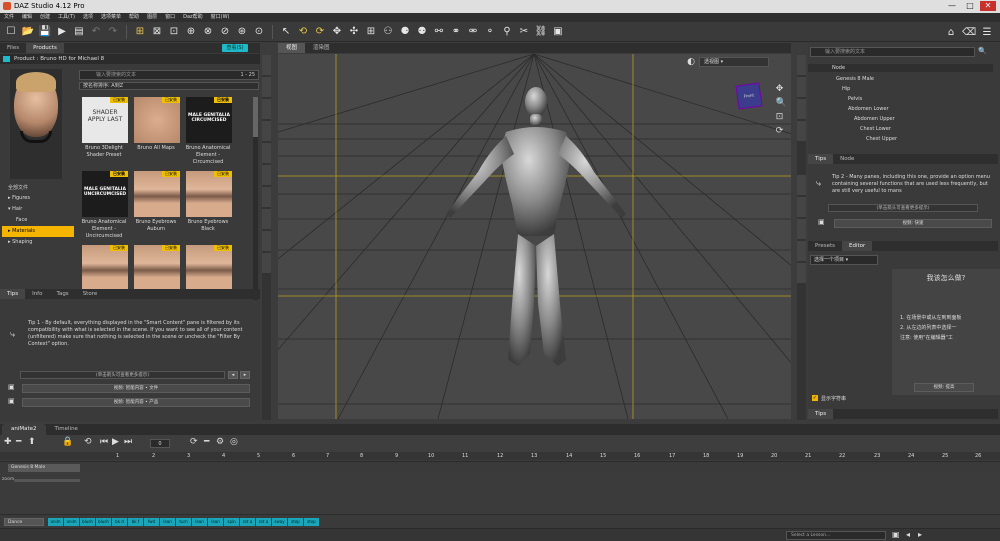 Image resolution: width=1000 pixels, height=541 pixels. I want to click on joint-editor-icon: ⚇, so click(388, 32).